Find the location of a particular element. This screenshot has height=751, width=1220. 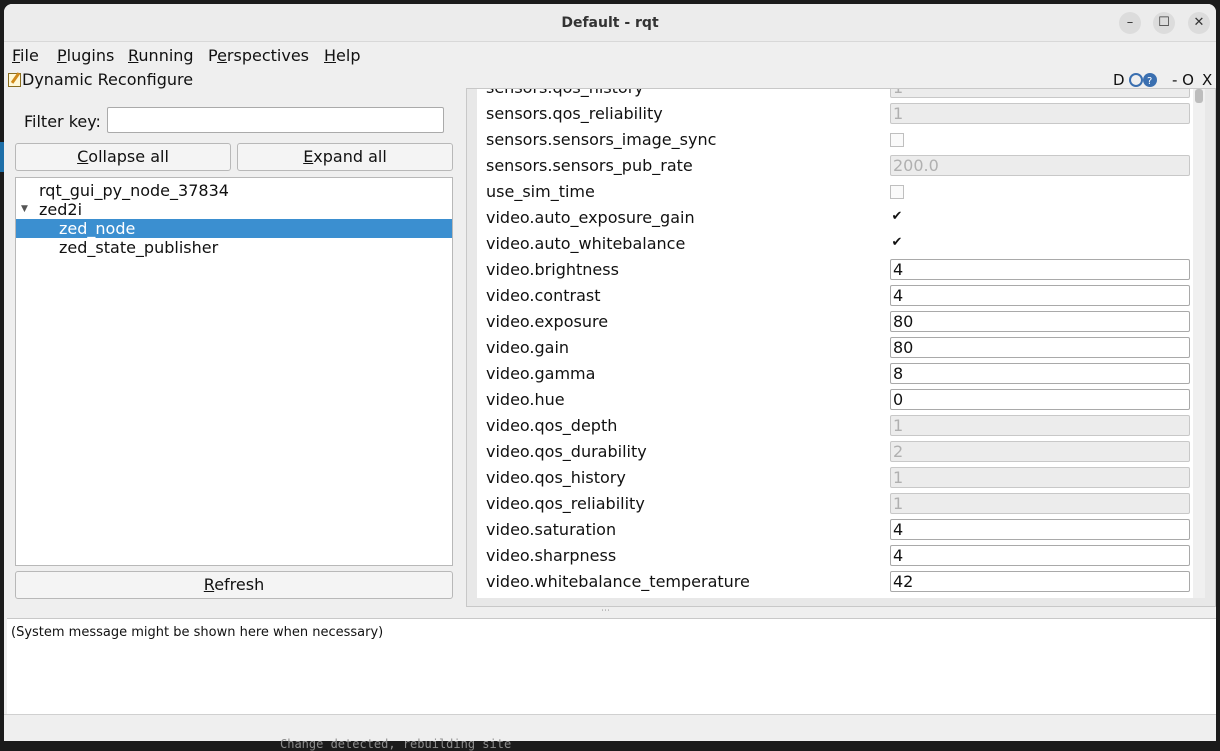

parameter-scrollbar is located at coordinates (1199, 343).